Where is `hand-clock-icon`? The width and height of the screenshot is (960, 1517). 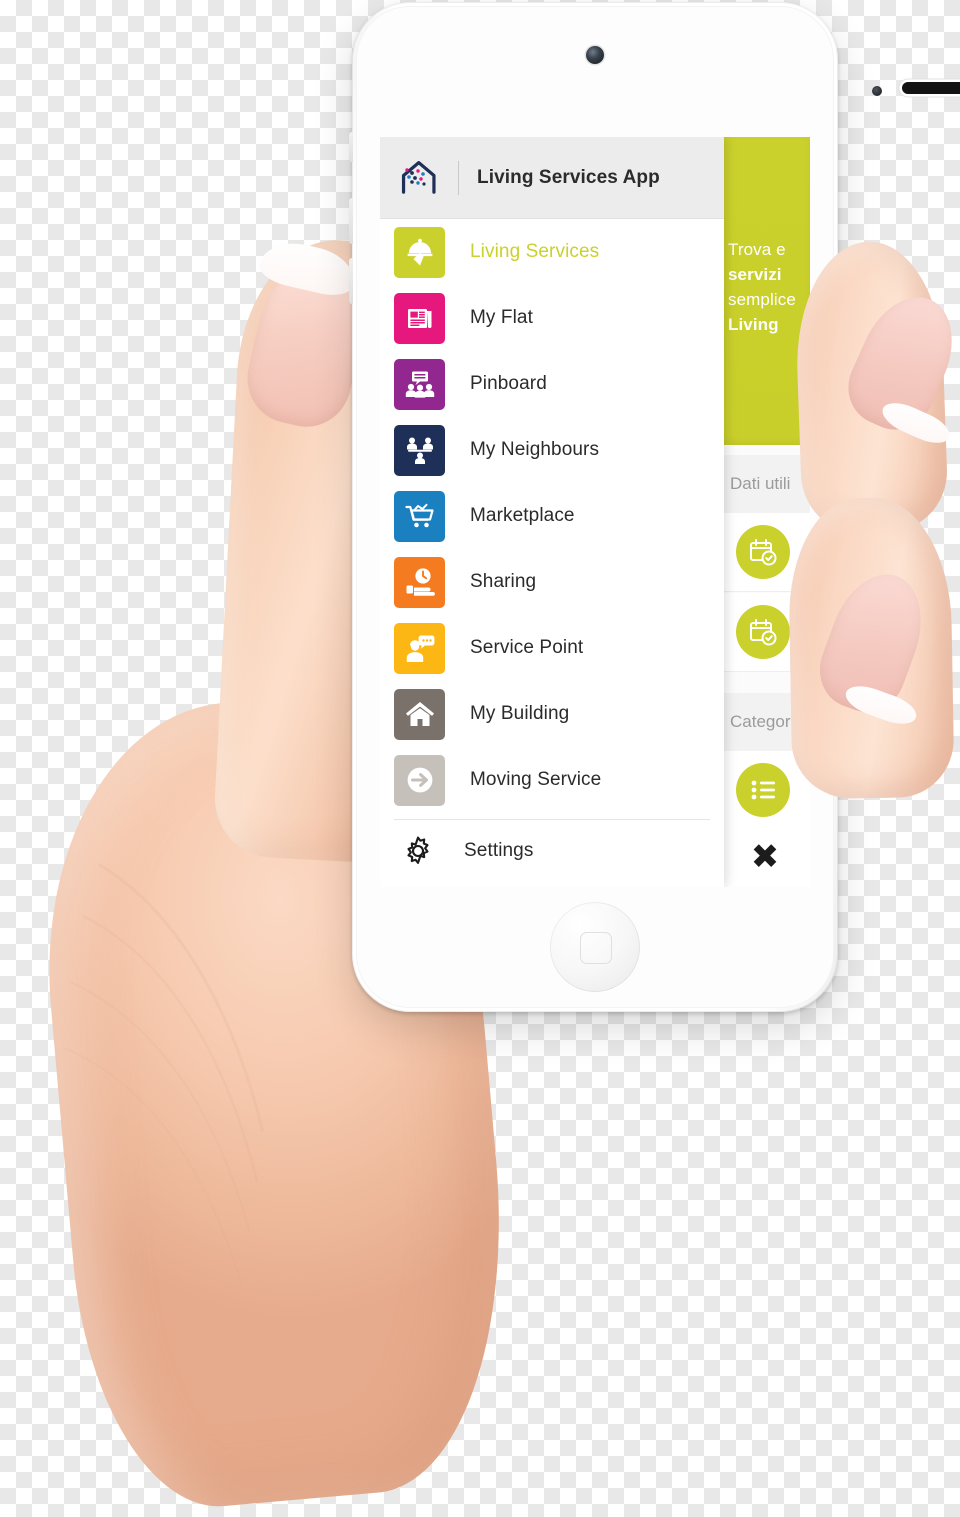 hand-clock-icon is located at coordinates (419, 582).